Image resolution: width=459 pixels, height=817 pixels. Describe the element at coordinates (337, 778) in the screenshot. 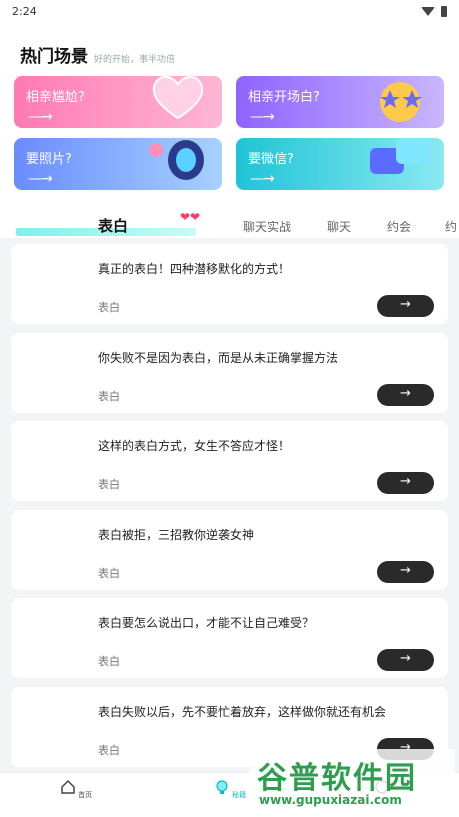

I see `watermark-brand: 谷普软件园` at that location.